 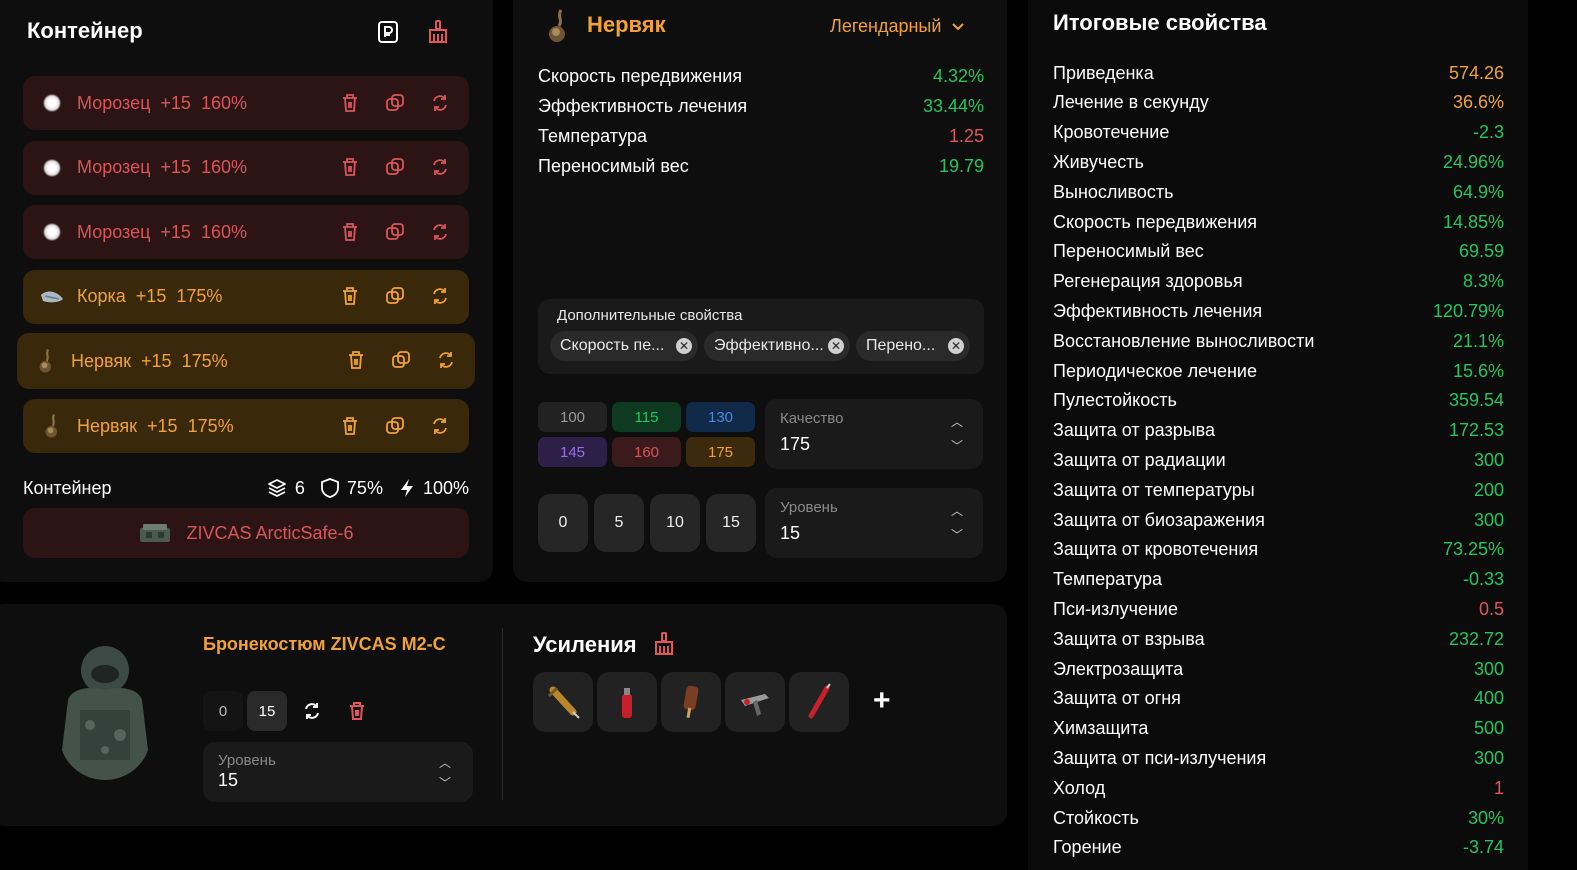 I want to click on property-label: Переносимый вес, so click(x=613, y=166).